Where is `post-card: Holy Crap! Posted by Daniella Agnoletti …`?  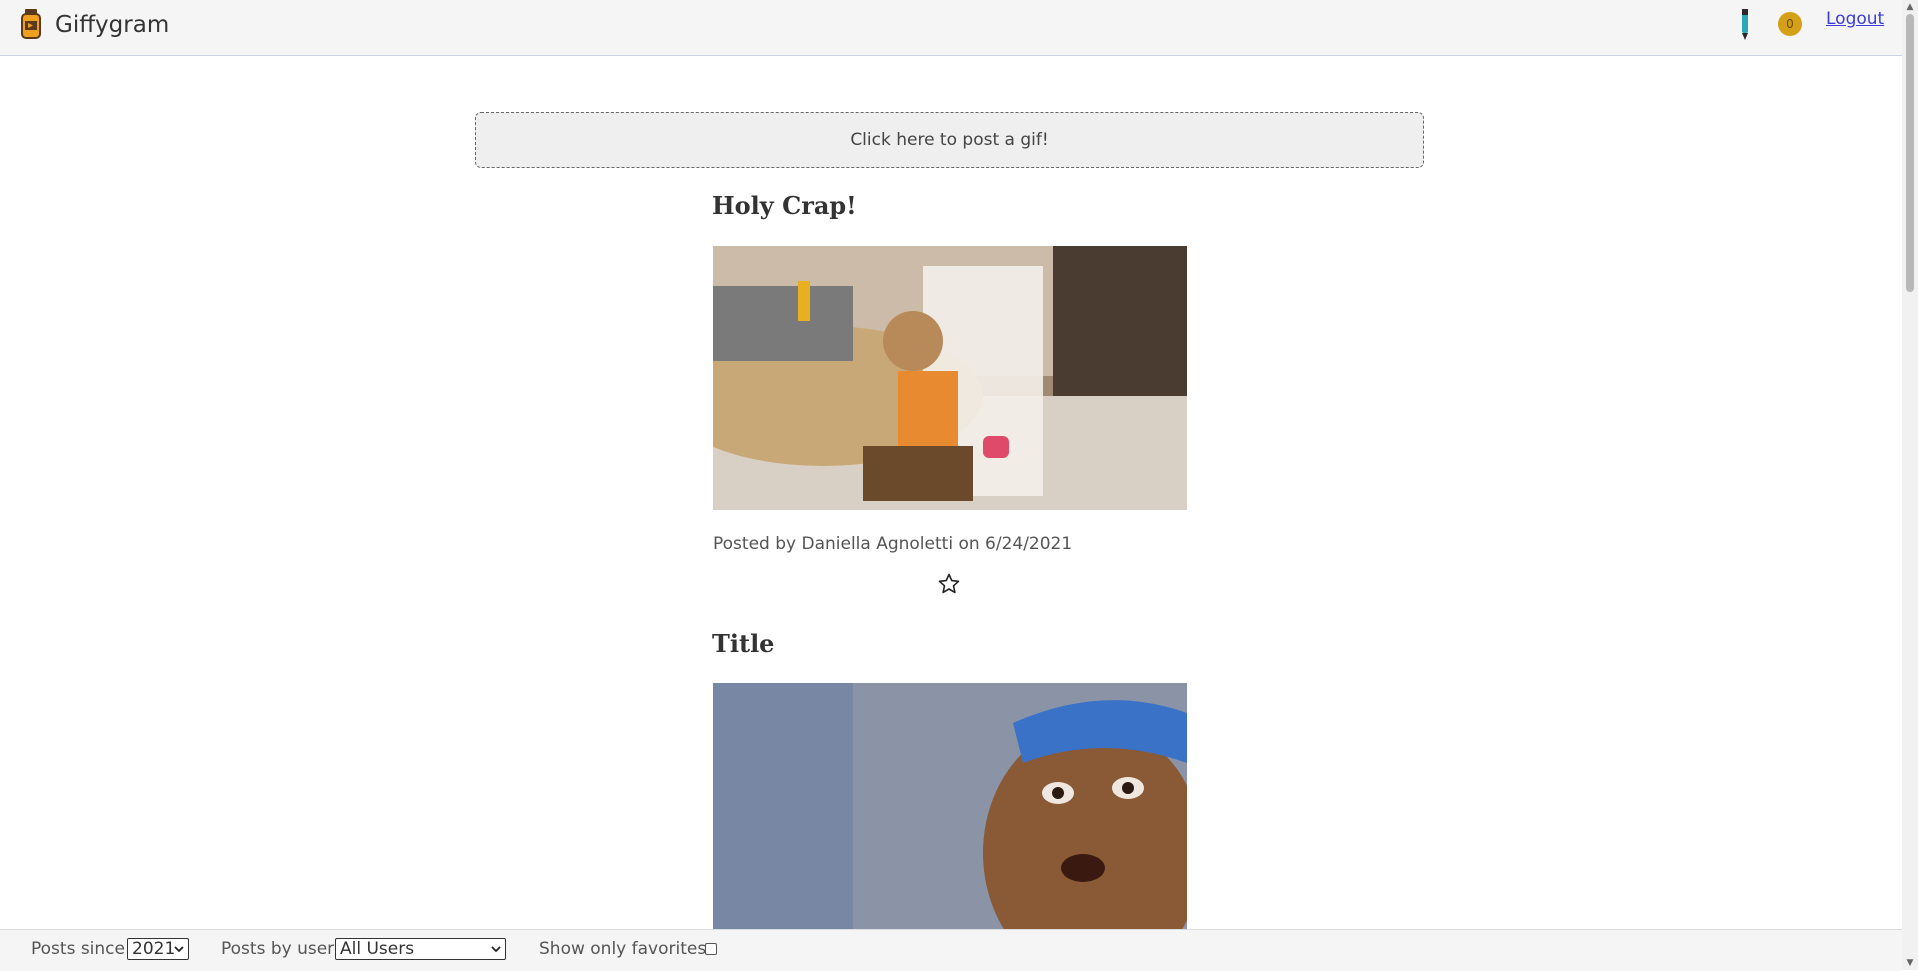 post-card: Holy Crap! Posted by Daniella Agnoletti … is located at coordinates (949, 392).